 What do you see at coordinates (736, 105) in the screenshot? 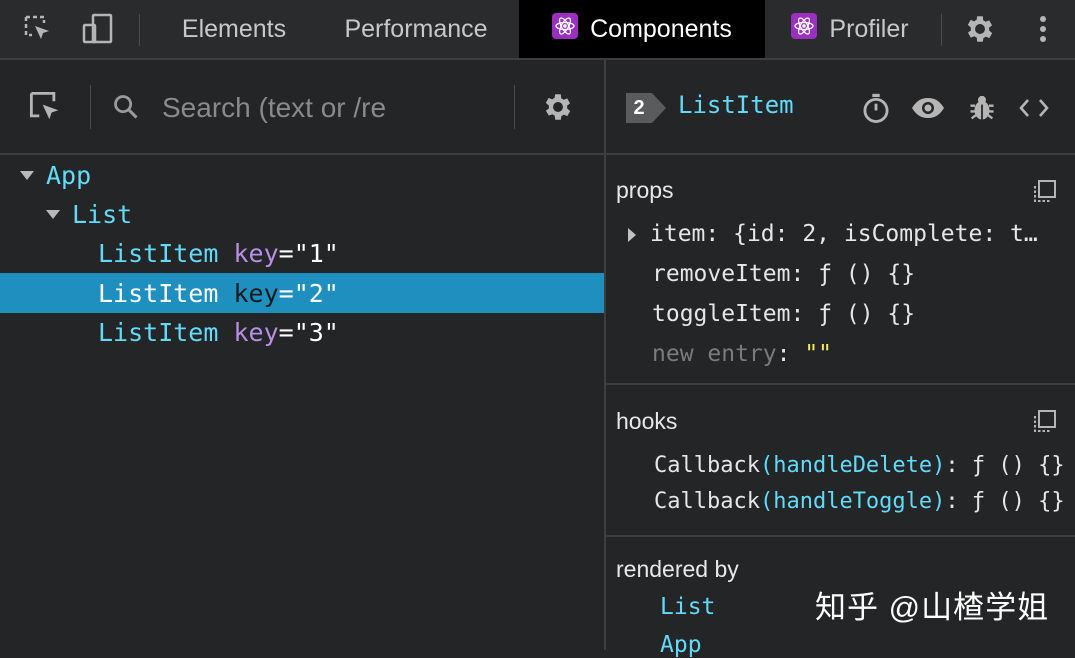
I see `selected-component-title: ListItem` at bounding box center [736, 105].